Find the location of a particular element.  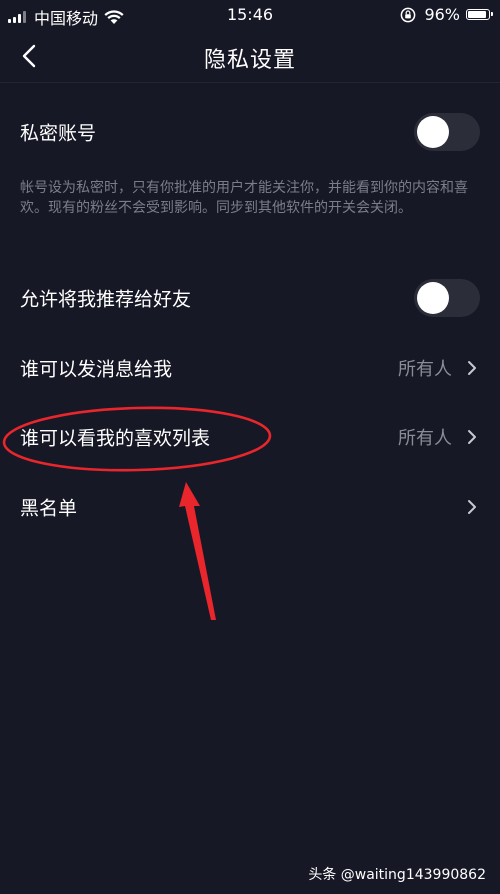

who-can-message-label: 谁可以发消息给我 is located at coordinates (96, 369).